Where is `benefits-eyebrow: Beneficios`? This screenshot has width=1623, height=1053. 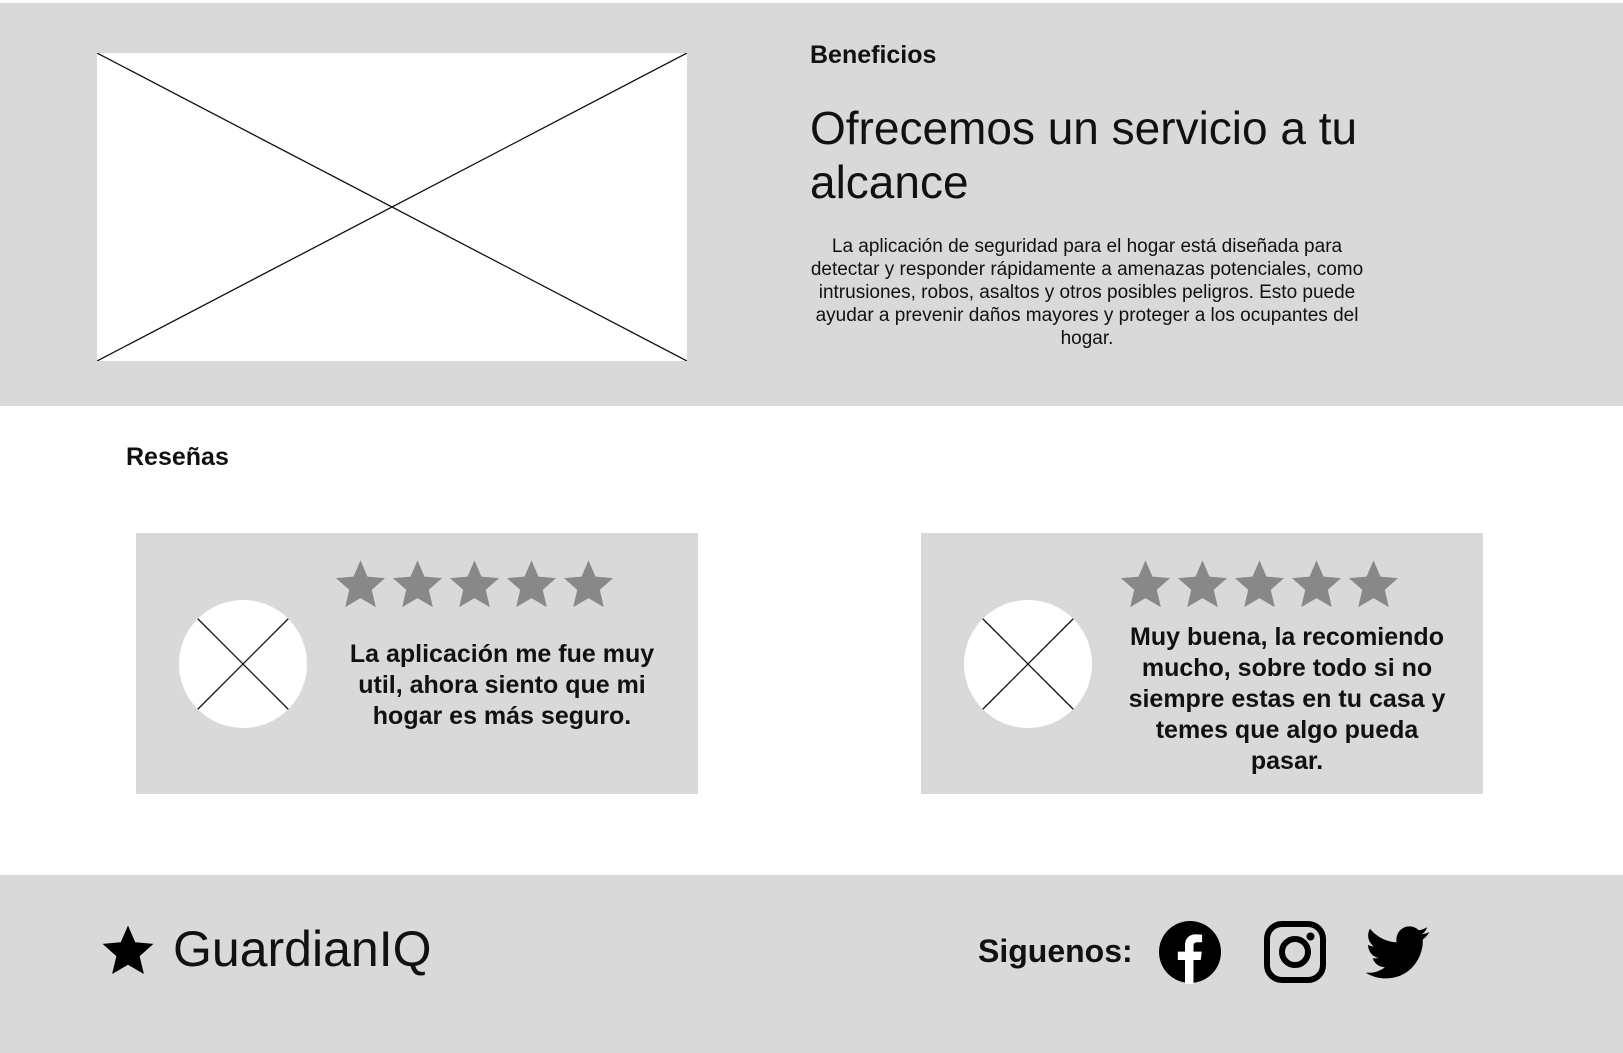 benefits-eyebrow: Beneficios is located at coordinates (873, 55).